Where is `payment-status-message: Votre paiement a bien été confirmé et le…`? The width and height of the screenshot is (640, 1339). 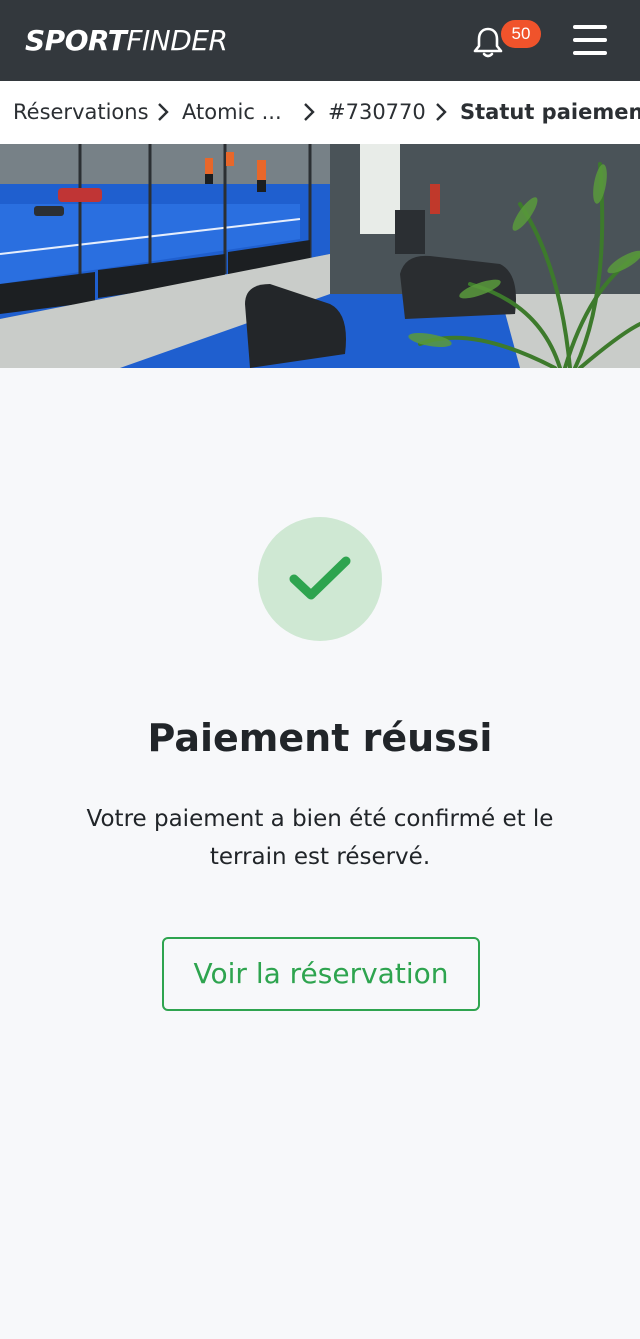
payment-status-message: Votre paiement a bien été confirmé et le… is located at coordinates (320, 838).